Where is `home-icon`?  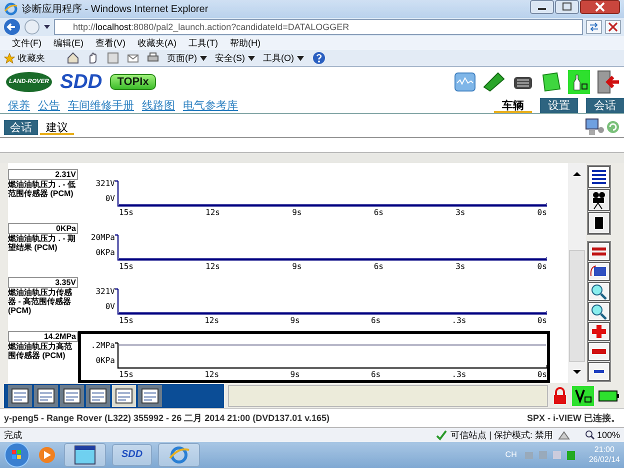
home-icon is located at coordinates (73, 58).